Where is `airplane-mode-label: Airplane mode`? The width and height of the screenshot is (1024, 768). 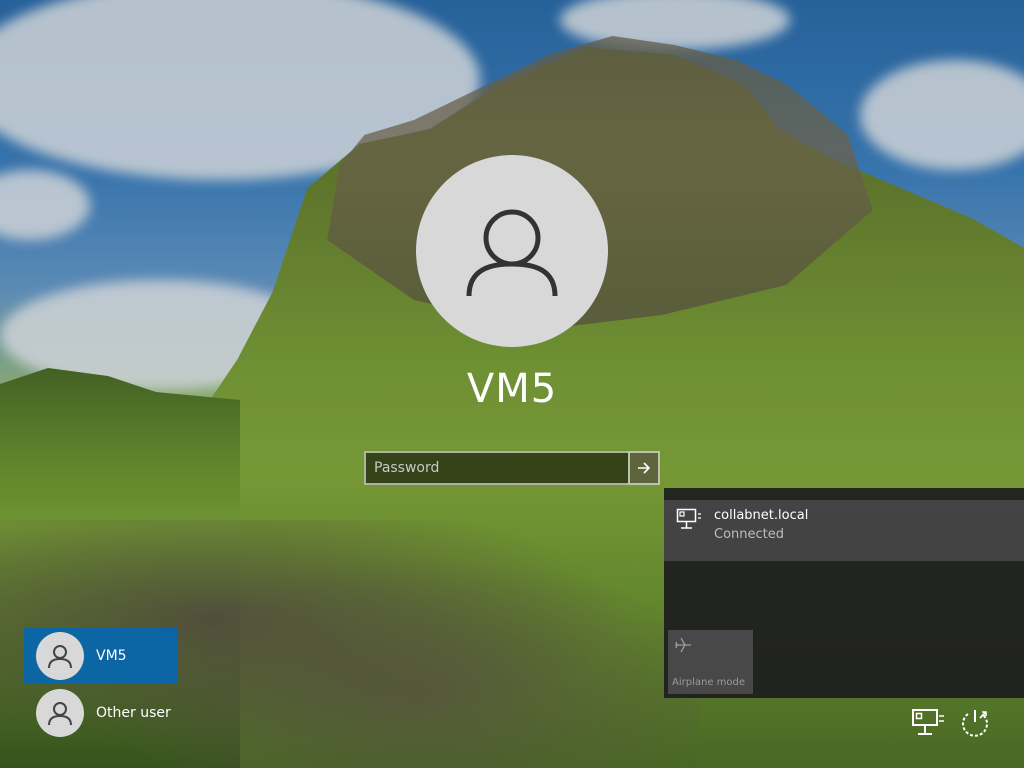 airplane-mode-label: Airplane mode is located at coordinates (709, 682).